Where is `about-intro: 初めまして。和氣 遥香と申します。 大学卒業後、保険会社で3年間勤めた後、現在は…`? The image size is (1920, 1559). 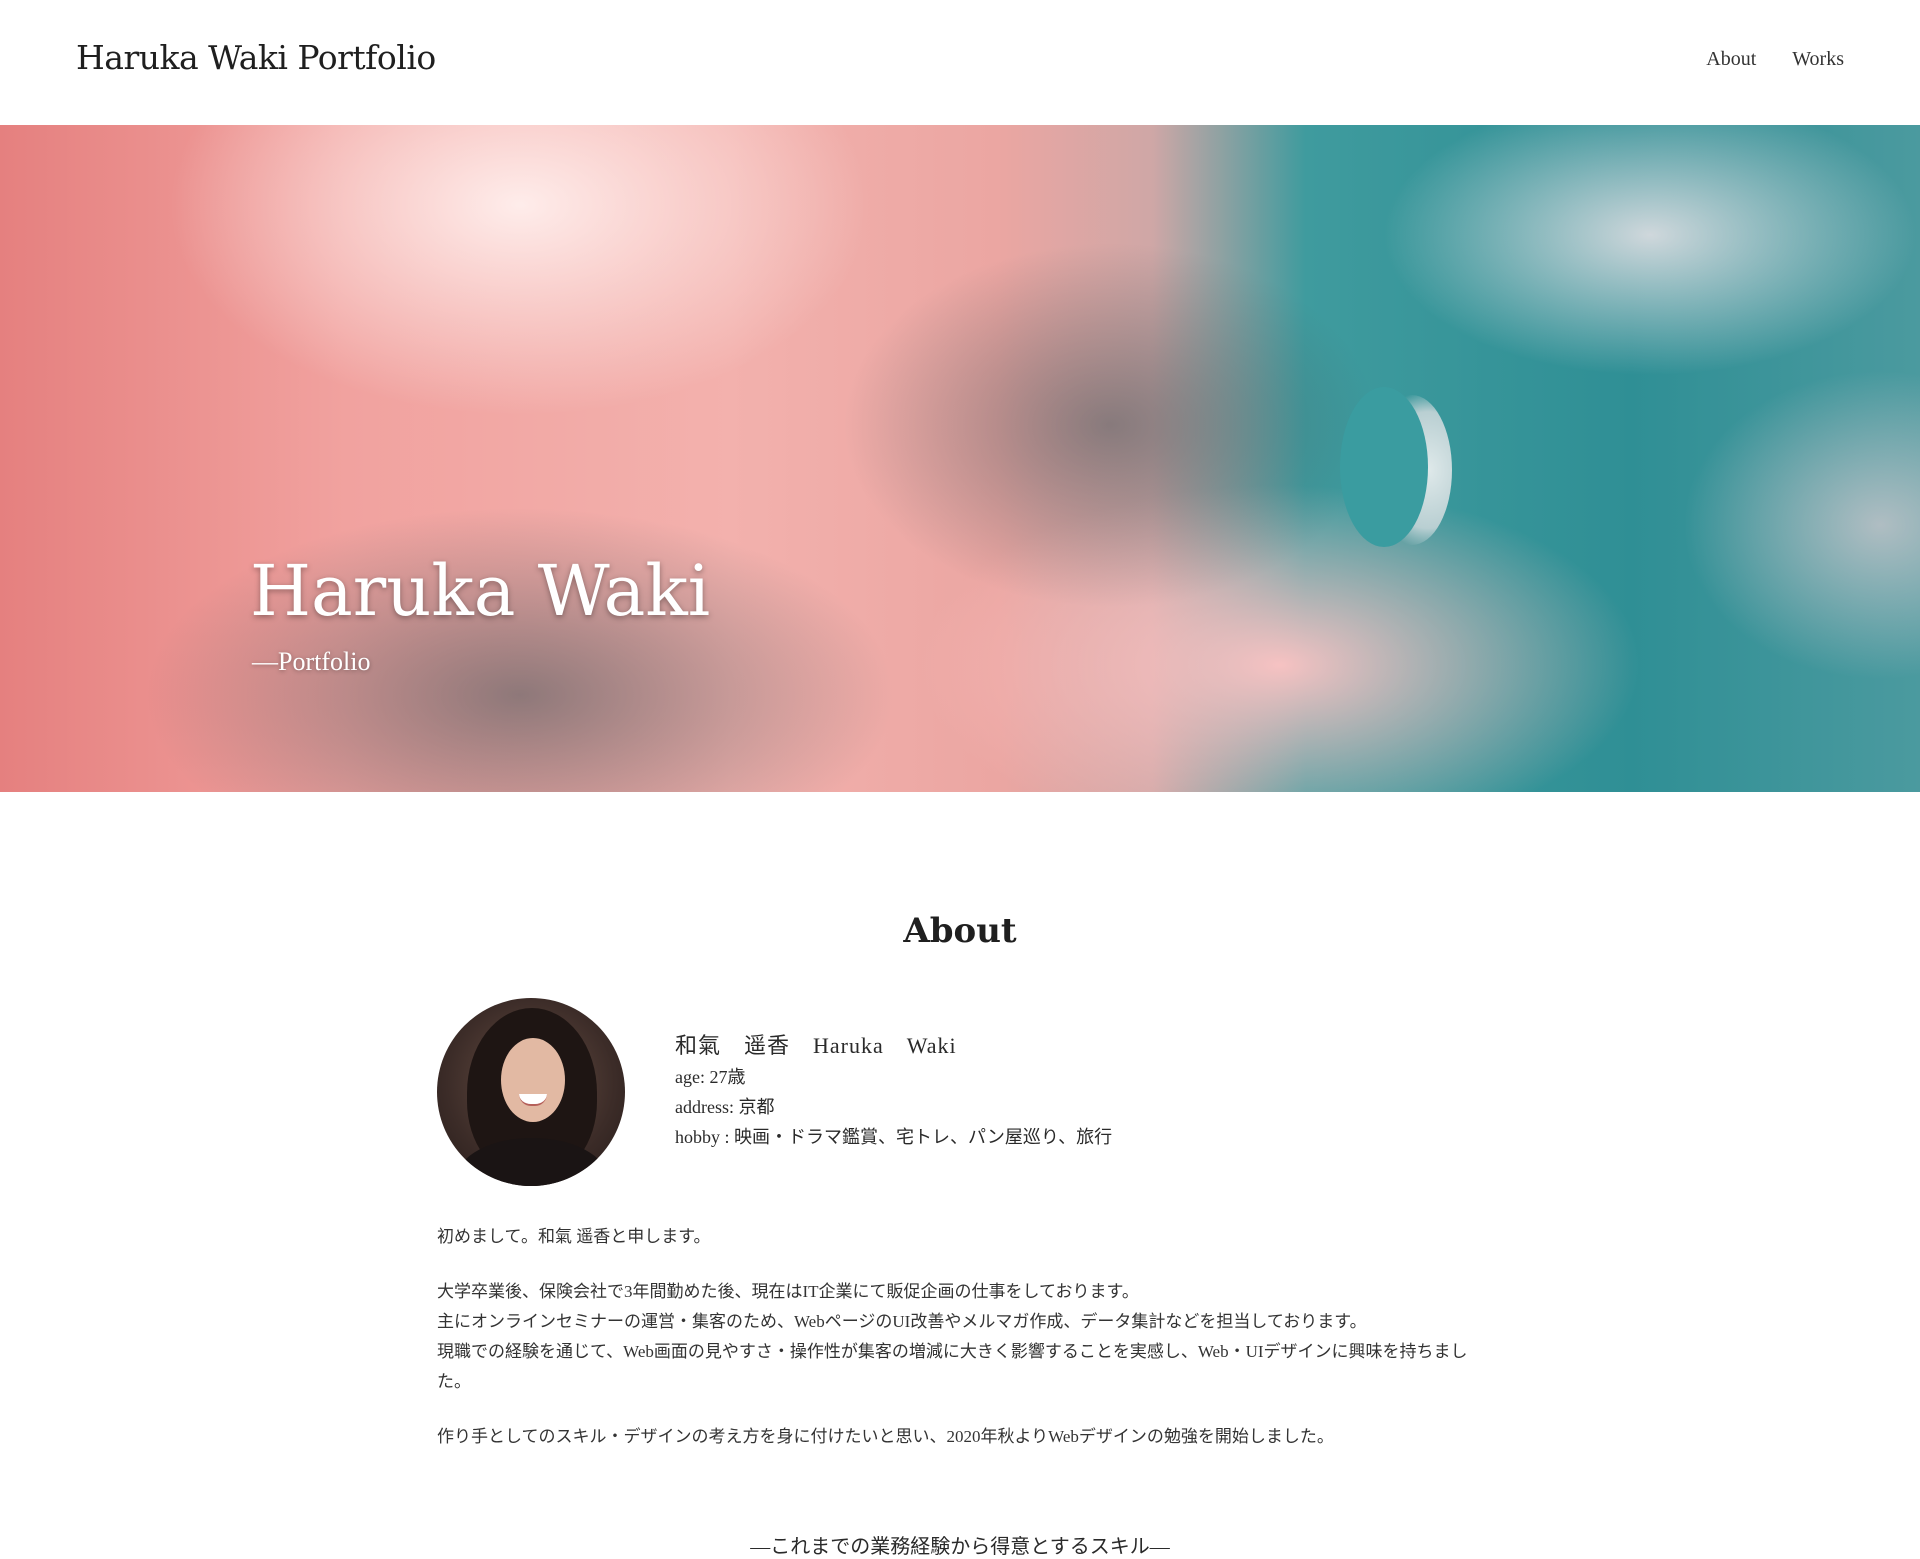
about-intro: 初めまして。和氣 遥香と申します。 大学卒業後、保険会社で3年間勤めた後、現在は… is located at coordinates (957, 1349).